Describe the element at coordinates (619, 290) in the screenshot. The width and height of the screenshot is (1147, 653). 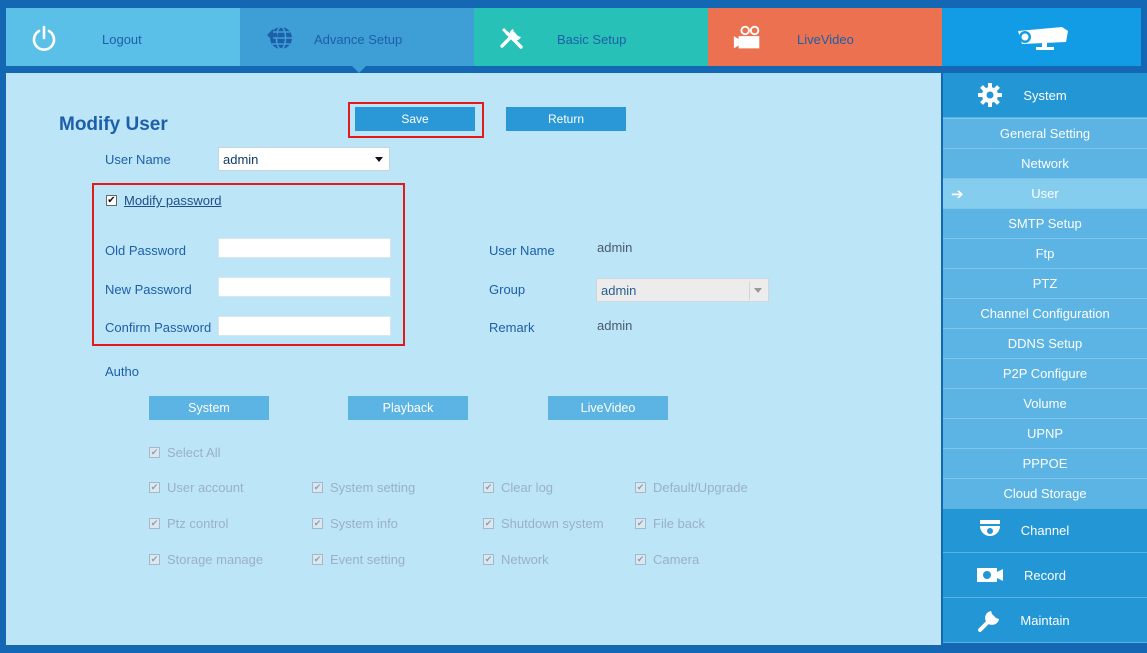
I see `group-select-value: admin` at that location.